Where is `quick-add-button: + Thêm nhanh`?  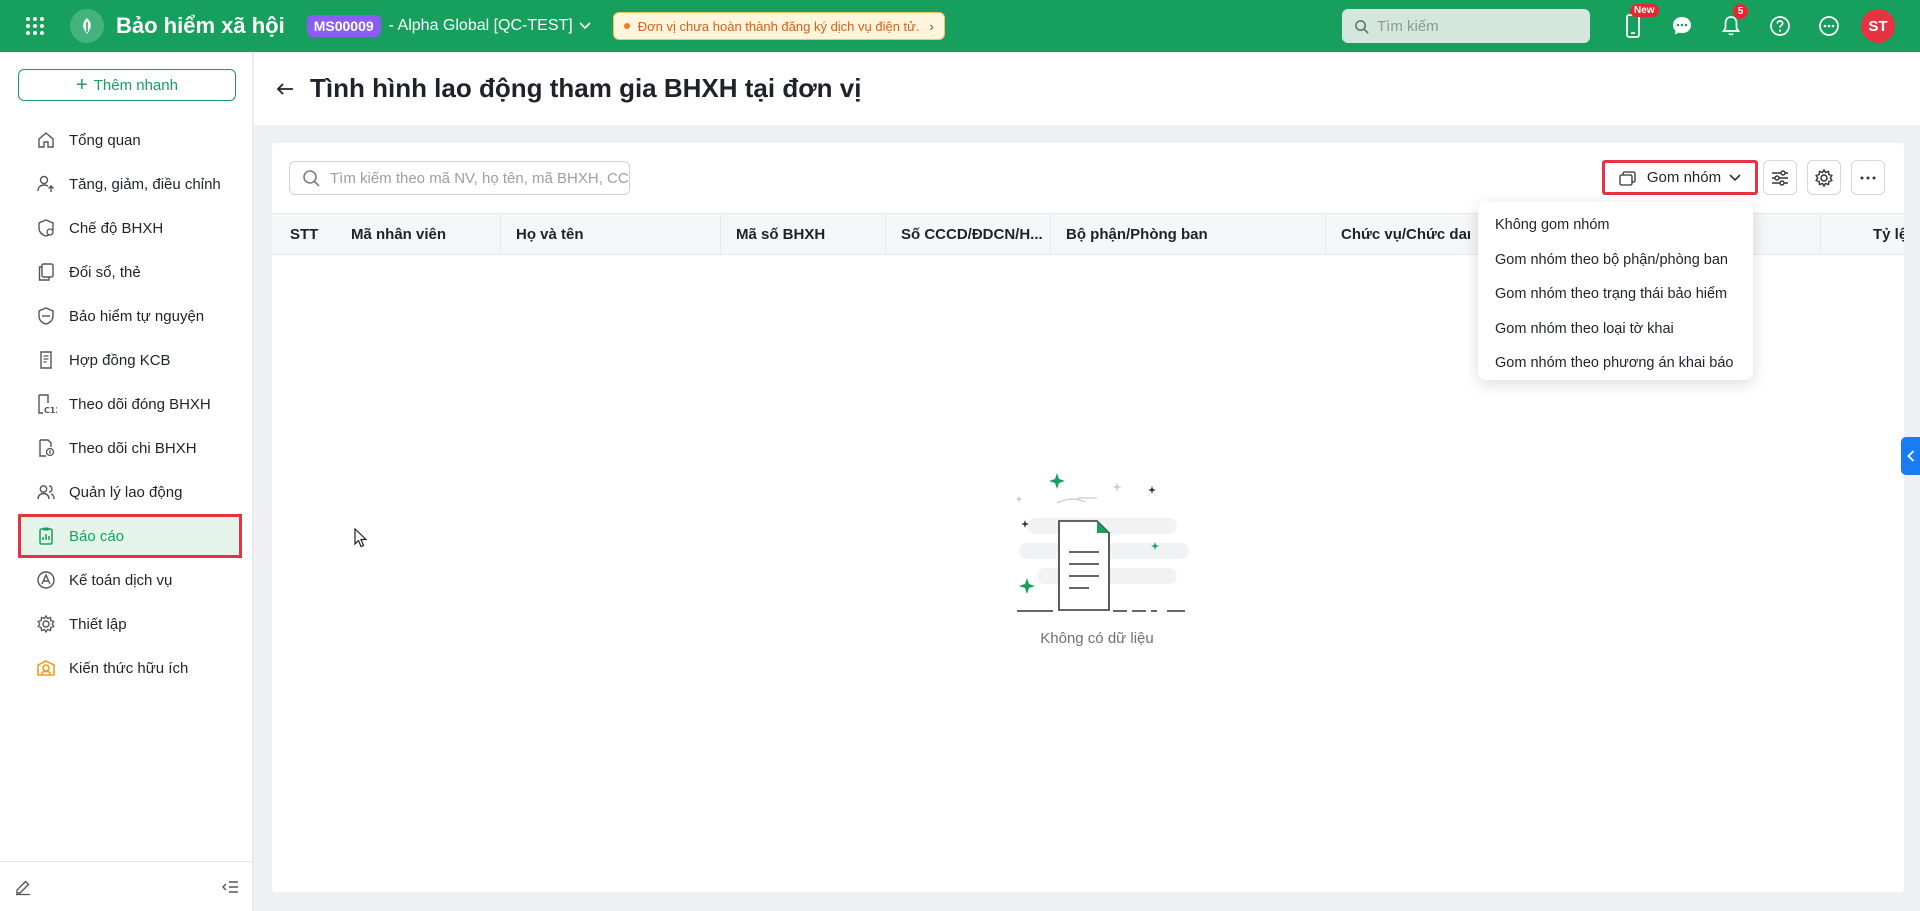 quick-add-button: + Thêm nhanh is located at coordinates (127, 85).